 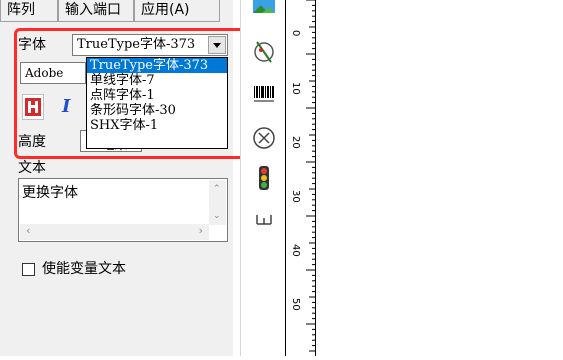 I want to click on barcode-tool-button, so click(x=264, y=96).